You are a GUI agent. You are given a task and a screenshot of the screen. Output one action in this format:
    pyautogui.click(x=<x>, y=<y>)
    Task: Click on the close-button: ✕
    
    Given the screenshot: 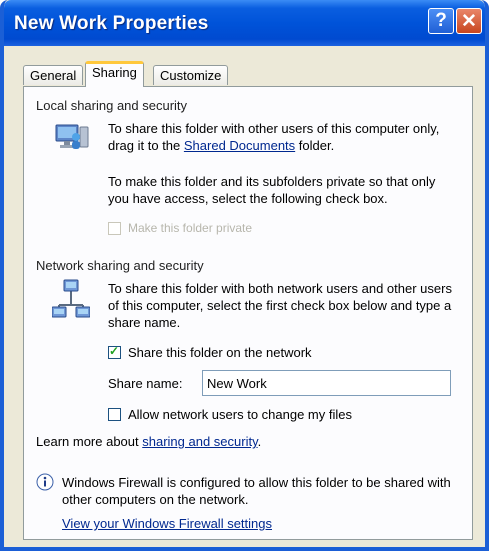 What is the action you would take?
    pyautogui.click(x=469, y=21)
    